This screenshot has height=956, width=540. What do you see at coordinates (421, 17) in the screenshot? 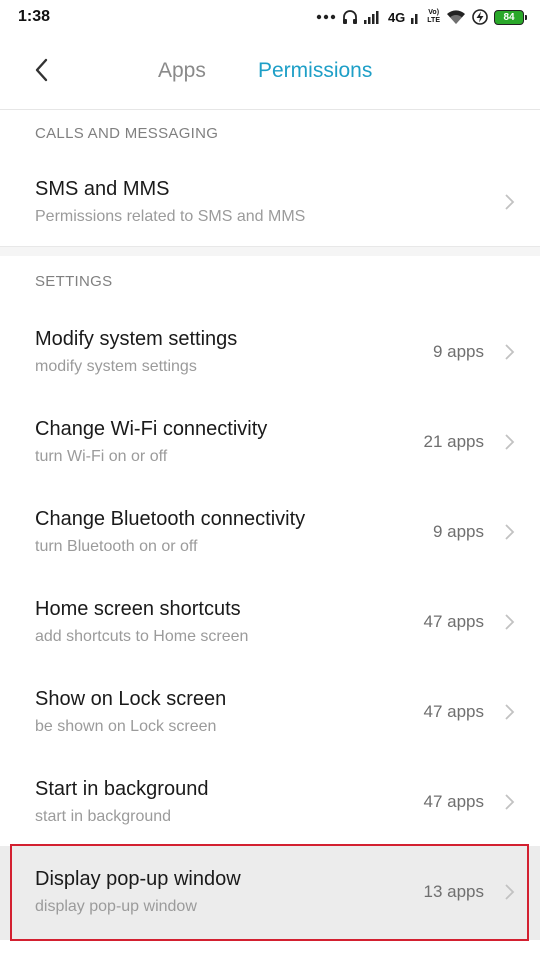
I see `status-icons: 4G Vo) LTE 84` at bounding box center [421, 17].